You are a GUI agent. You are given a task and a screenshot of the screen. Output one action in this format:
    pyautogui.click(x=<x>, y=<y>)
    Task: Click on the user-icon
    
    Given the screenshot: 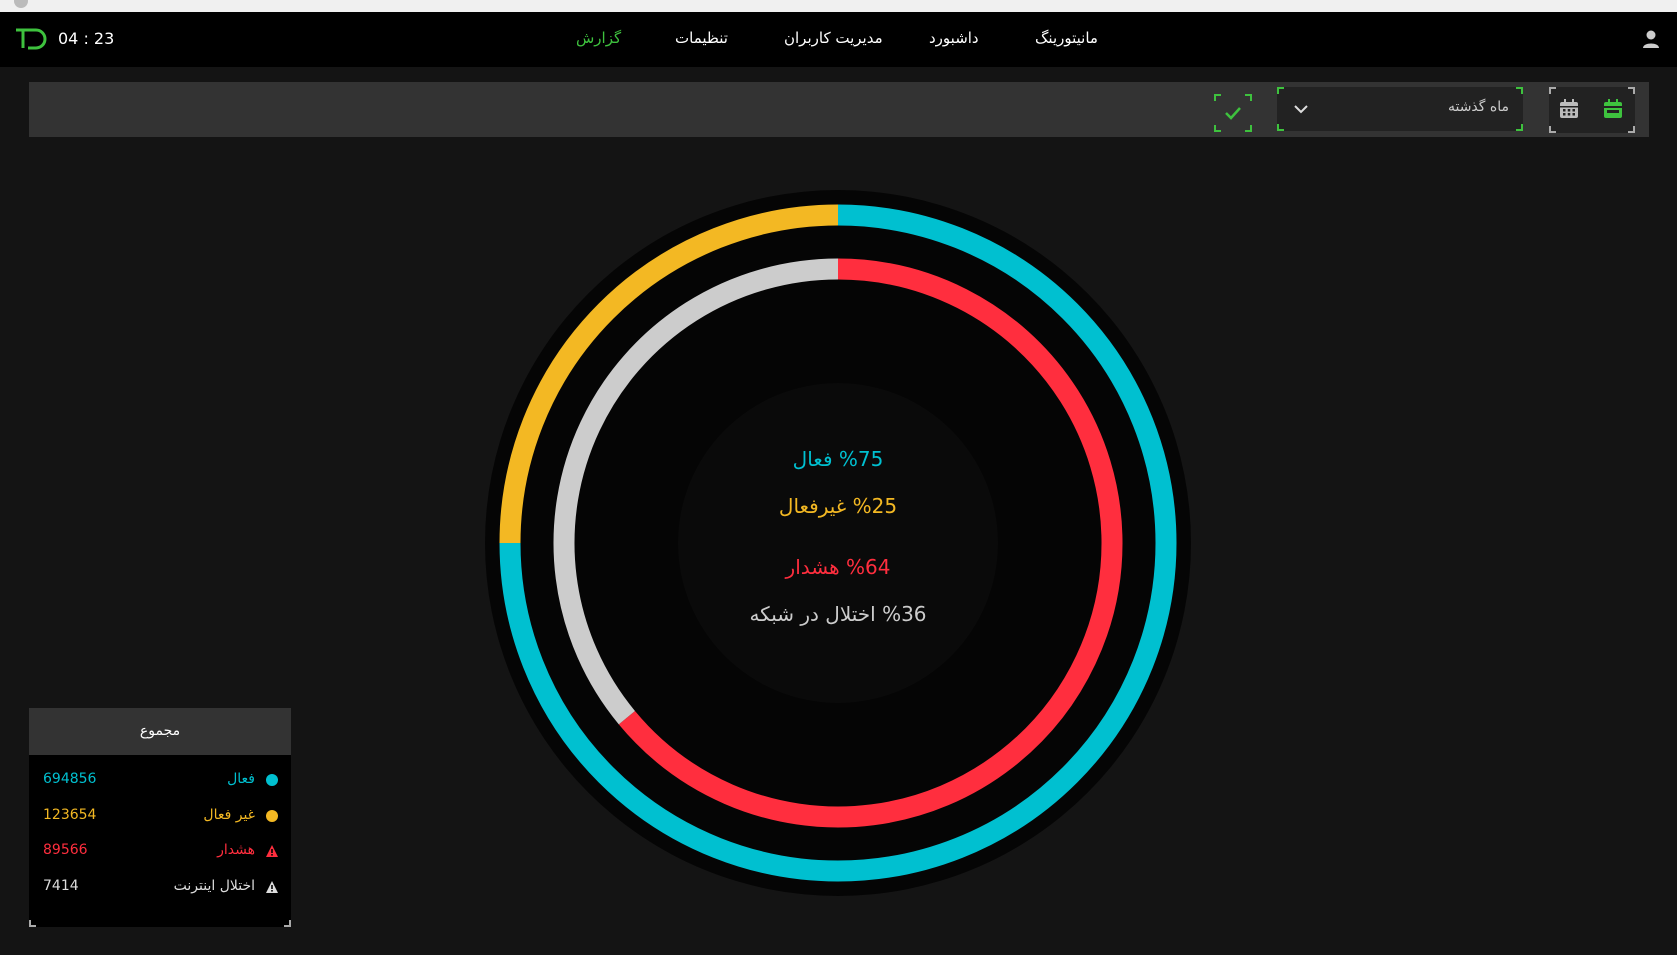 What is the action you would take?
    pyautogui.click(x=1651, y=39)
    